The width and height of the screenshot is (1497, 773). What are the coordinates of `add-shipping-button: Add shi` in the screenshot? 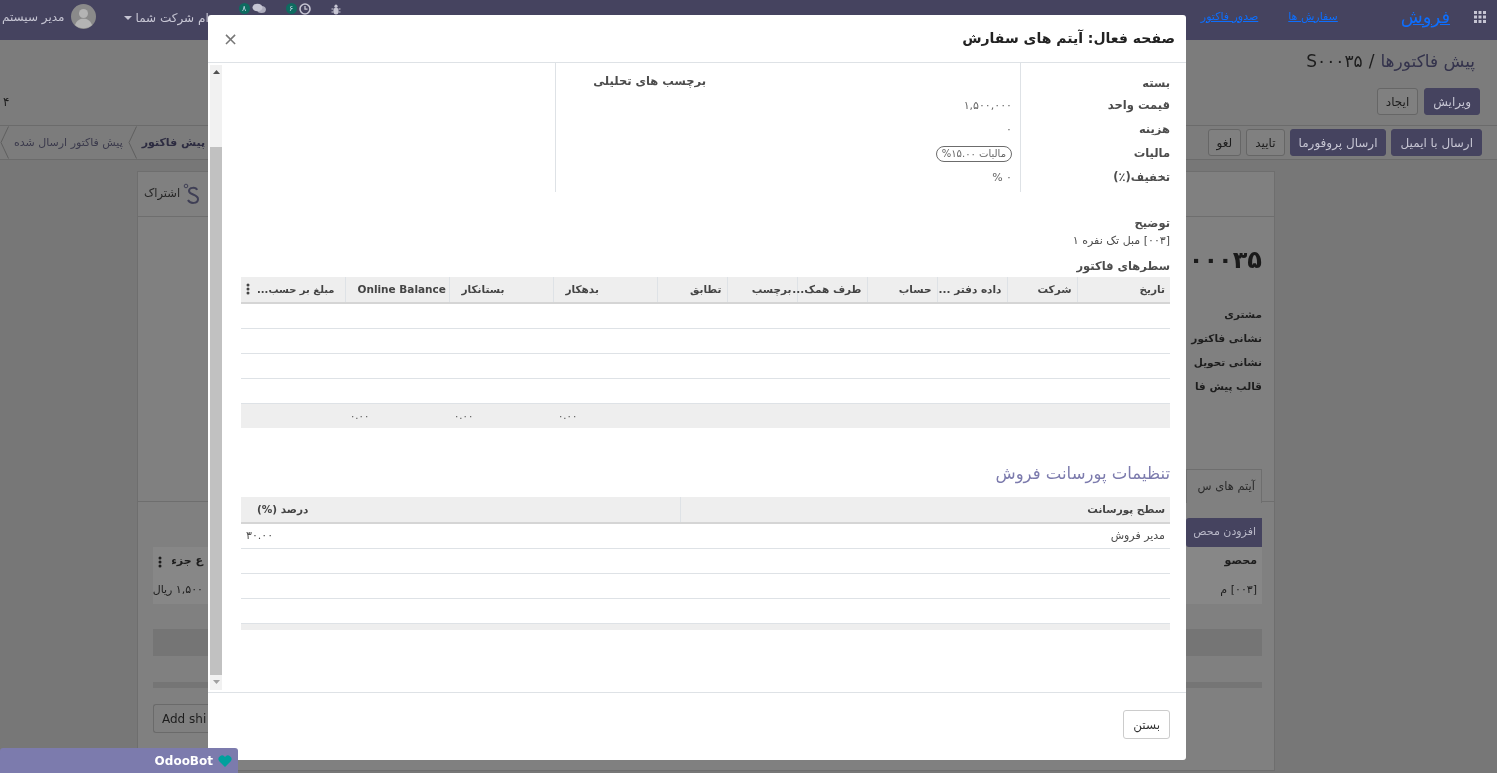 It's located at (180, 718).